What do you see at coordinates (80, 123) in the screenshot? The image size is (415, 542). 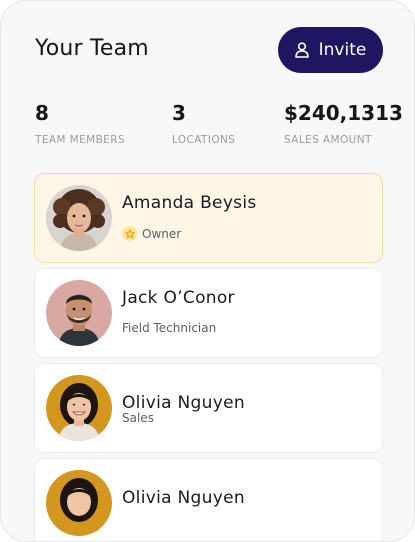 I see `stat-team-members: 8 TEAM MEMBERS` at bounding box center [80, 123].